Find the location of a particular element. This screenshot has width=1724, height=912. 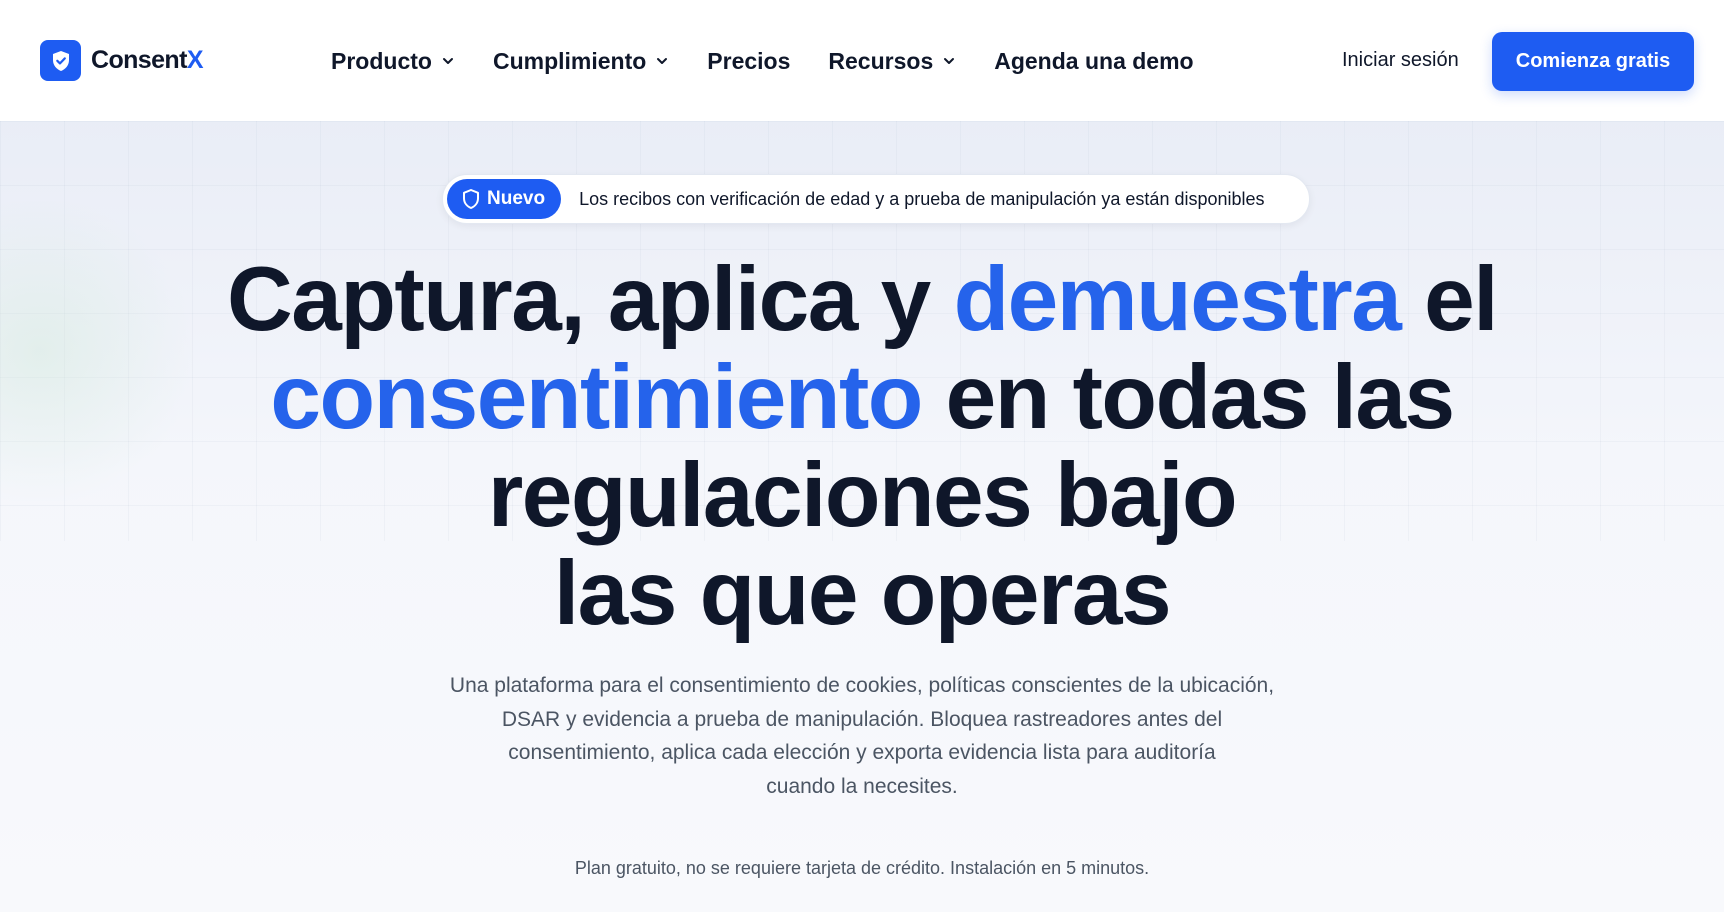

nav-item-producto: Producto is located at coordinates (393, 61).